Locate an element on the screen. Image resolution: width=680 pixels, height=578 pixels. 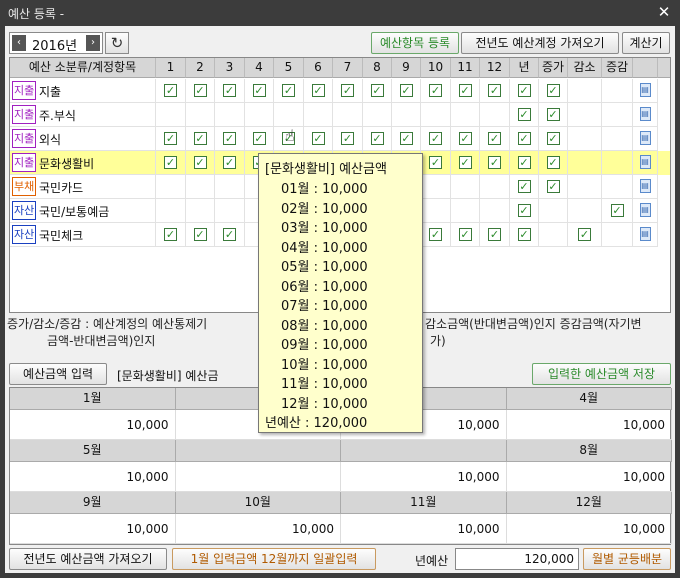
add-budget-item-button: 예산항목 등록 is located at coordinates (415, 43).